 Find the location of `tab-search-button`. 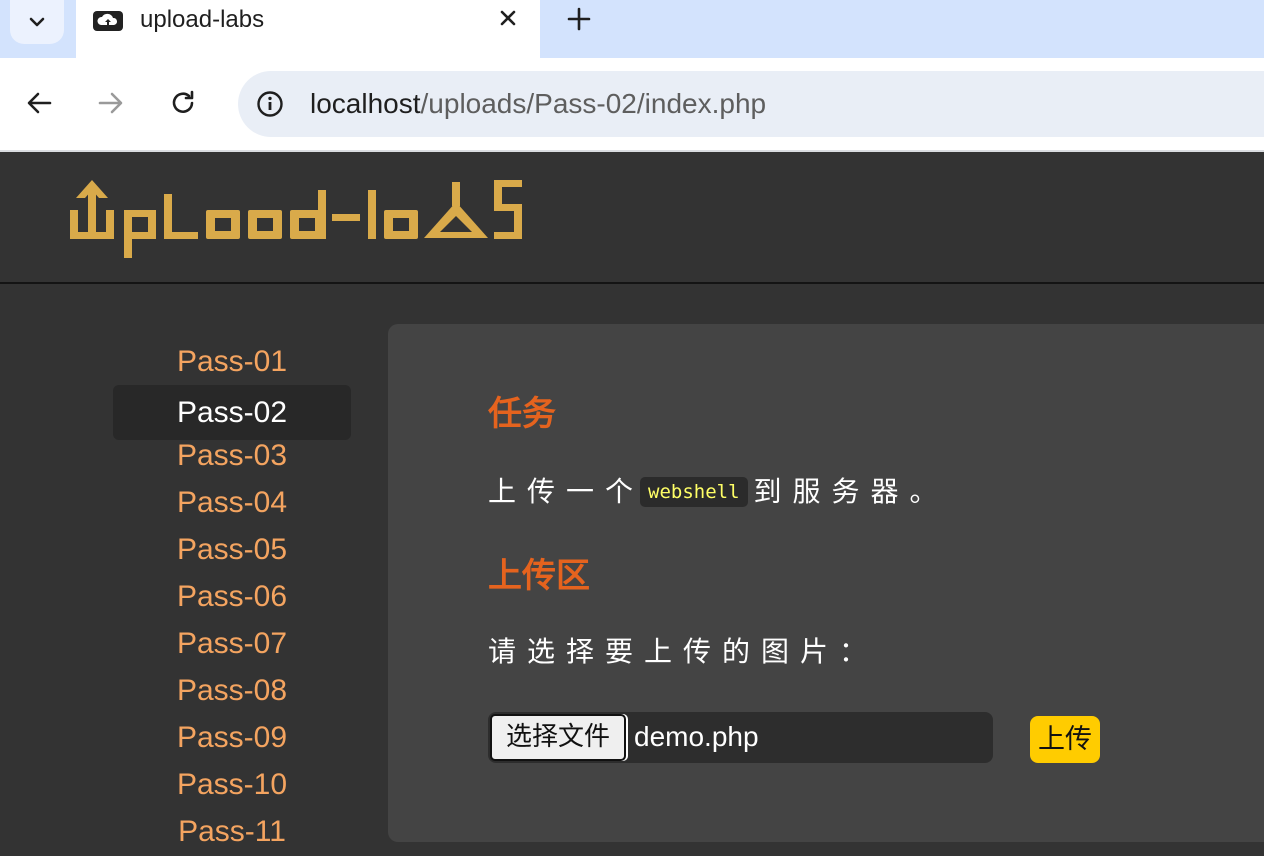

tab-search-button is located at coordinates (37, 22).